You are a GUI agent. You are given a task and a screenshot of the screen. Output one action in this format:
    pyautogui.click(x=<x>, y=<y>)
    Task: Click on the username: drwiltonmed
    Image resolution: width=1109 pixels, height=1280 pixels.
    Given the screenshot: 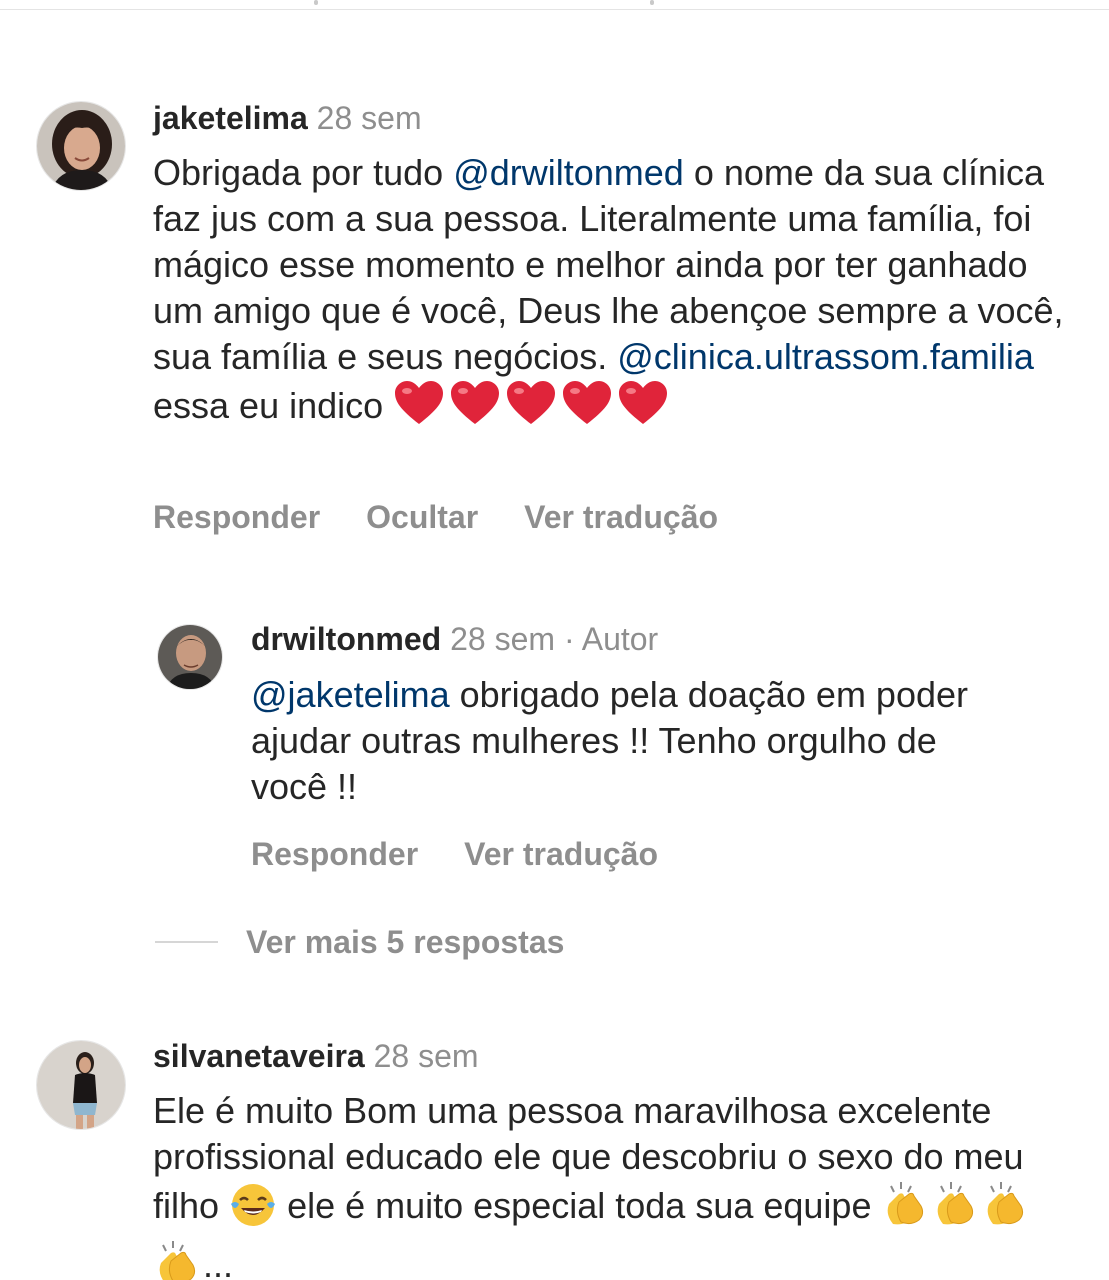 What is the action you would take?
    pyautogui.click(x=346, y=639)
    